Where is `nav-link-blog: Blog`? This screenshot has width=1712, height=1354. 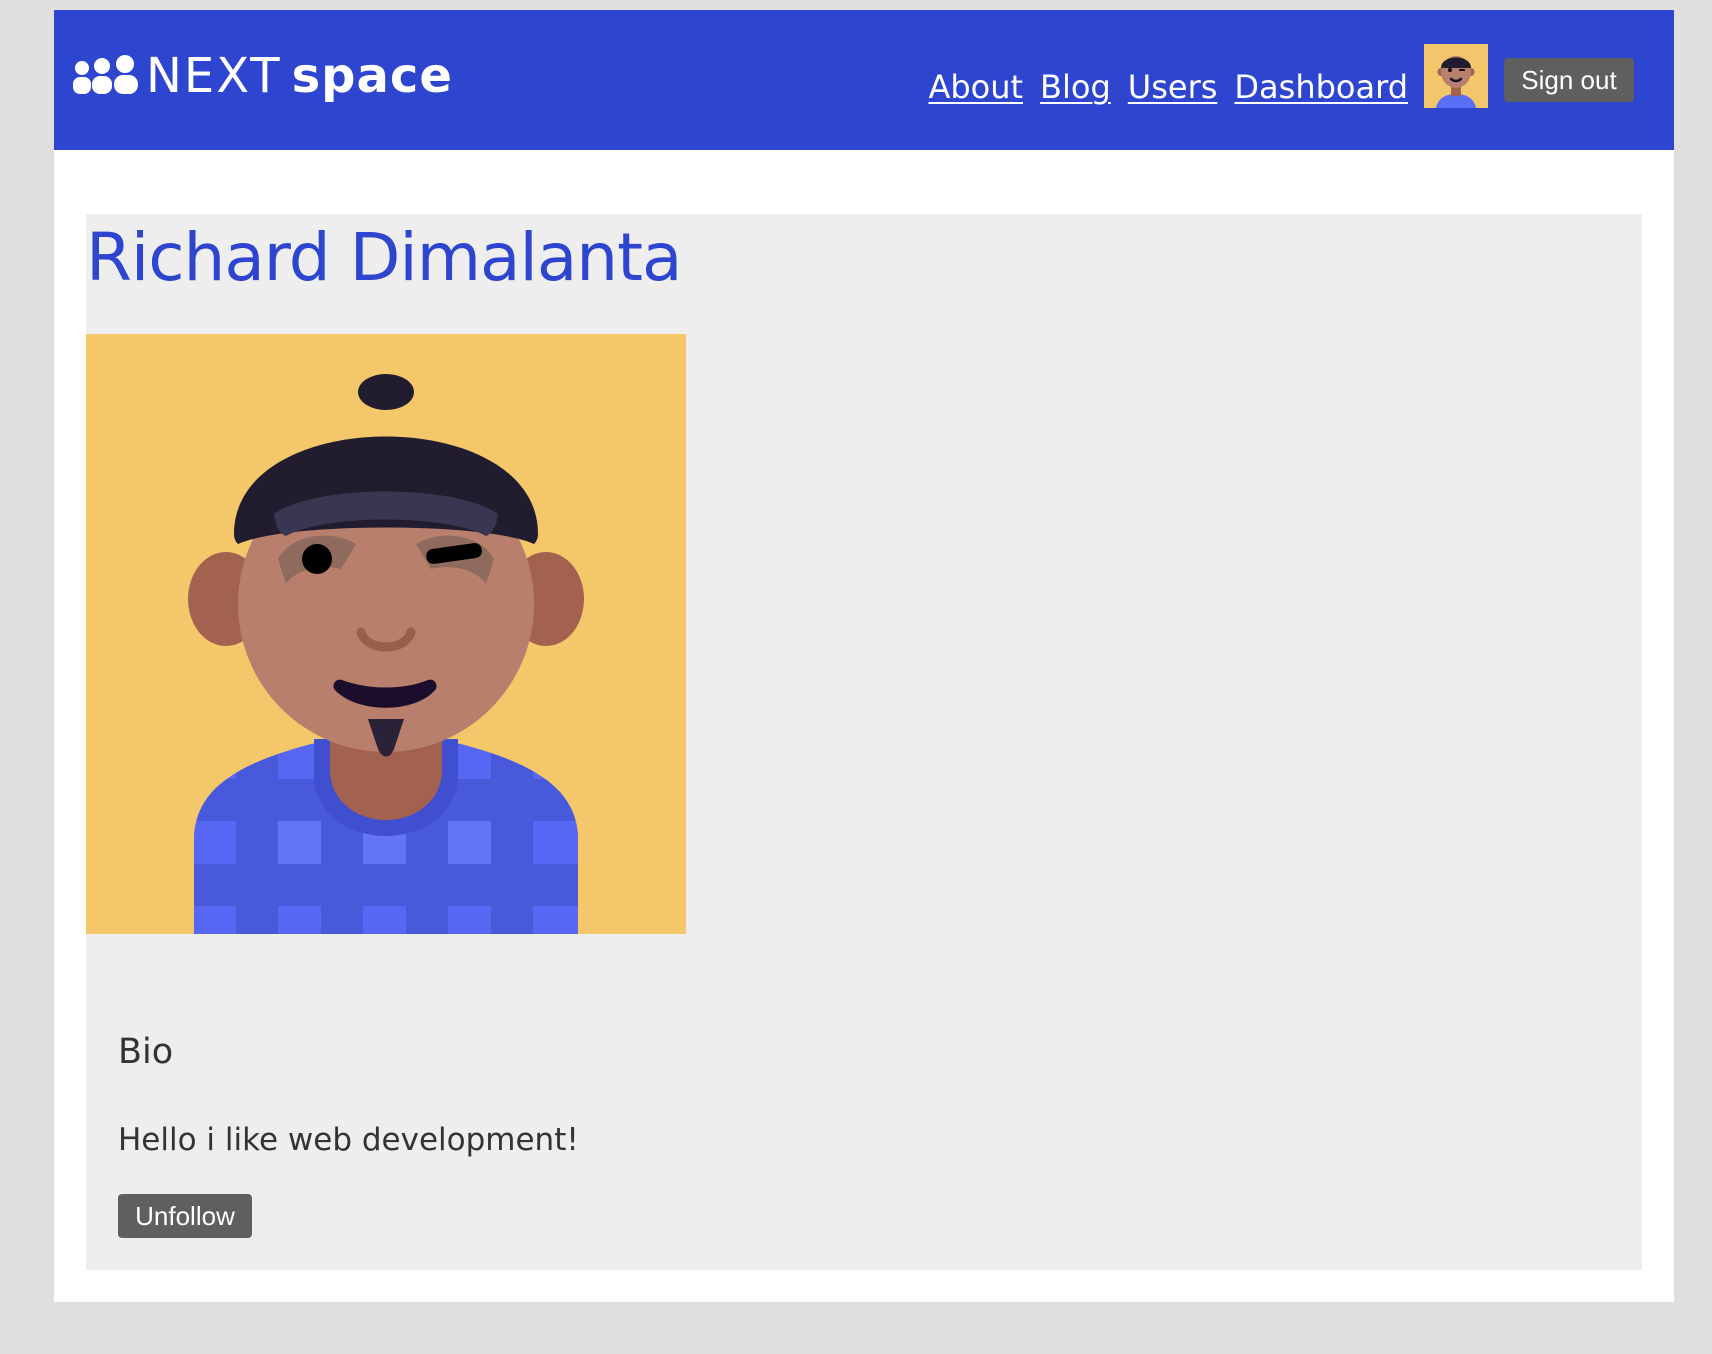 nav-link-blog: Blog is located at coordinates (1075, 87).